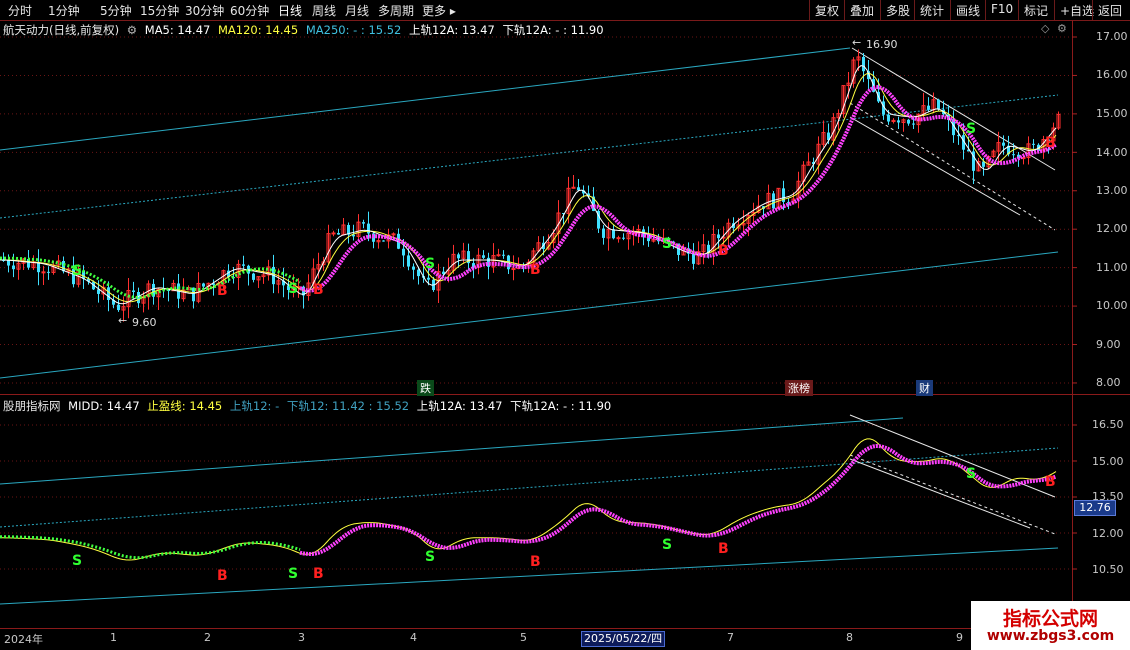  Describe the element at coordinates (425, 99) in the screenshot. I see `channel-upper` at that location.